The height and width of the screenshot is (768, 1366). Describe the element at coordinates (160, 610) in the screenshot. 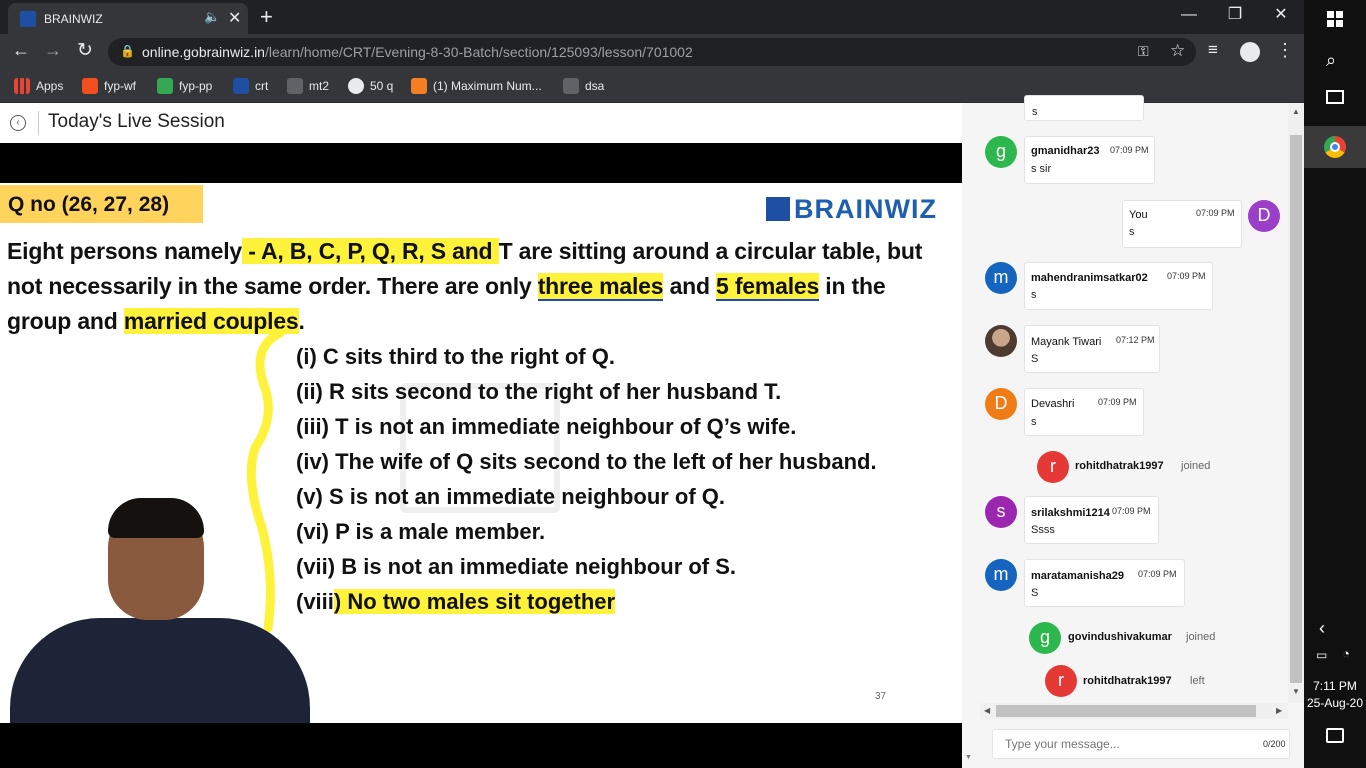

I see `presenter-video` at that location.